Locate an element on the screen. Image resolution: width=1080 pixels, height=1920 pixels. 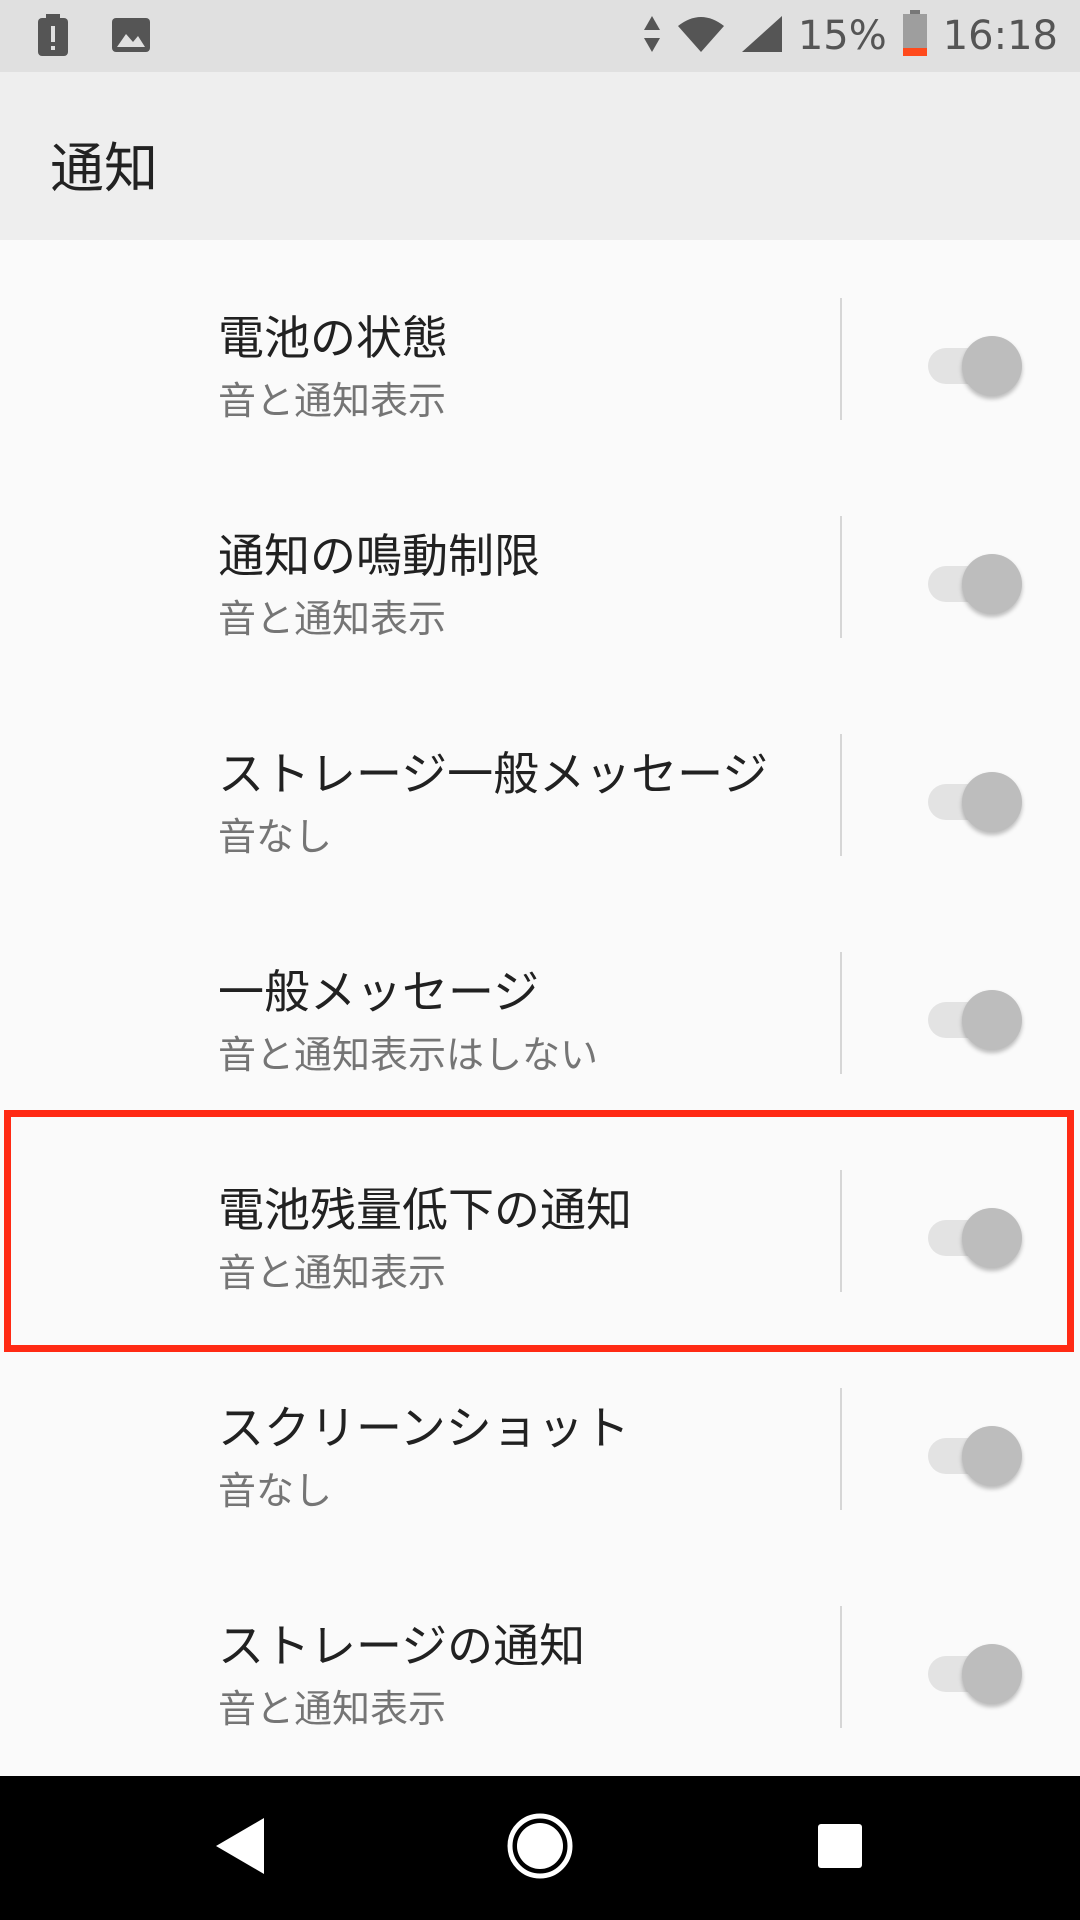
recents-icon is located at coordinates (840, 1848).